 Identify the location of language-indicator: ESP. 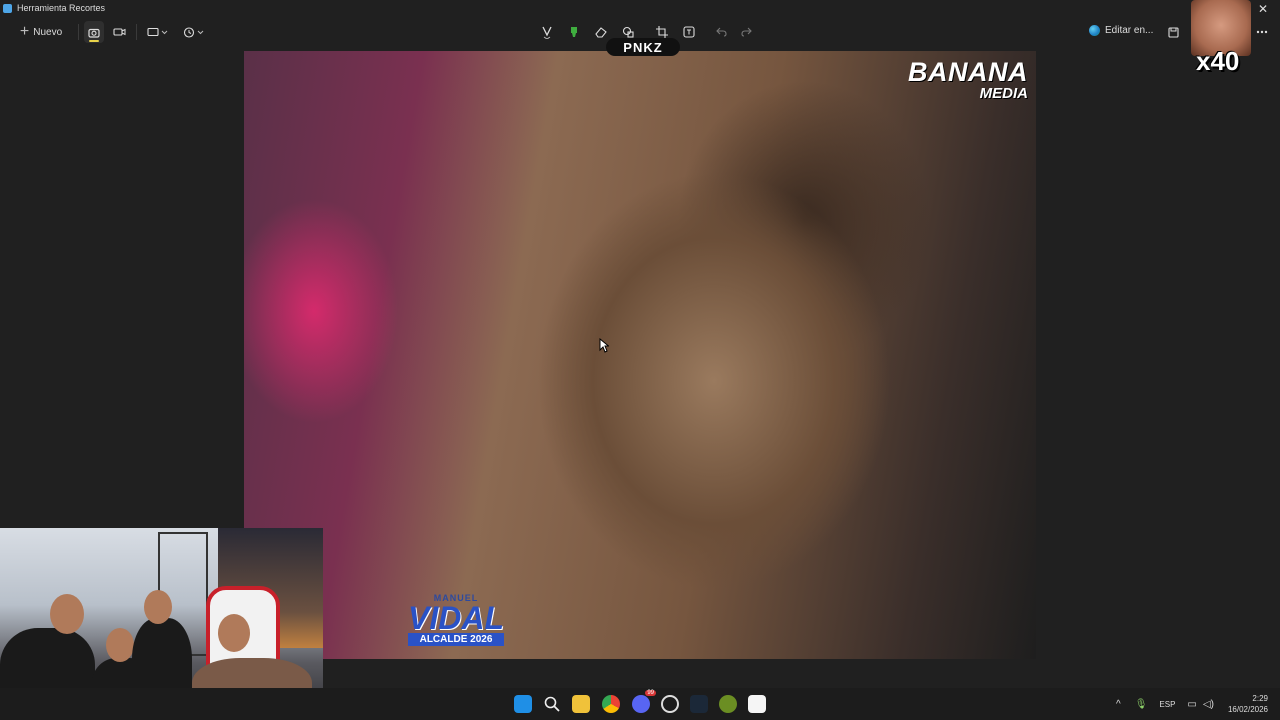
(1167, 704).